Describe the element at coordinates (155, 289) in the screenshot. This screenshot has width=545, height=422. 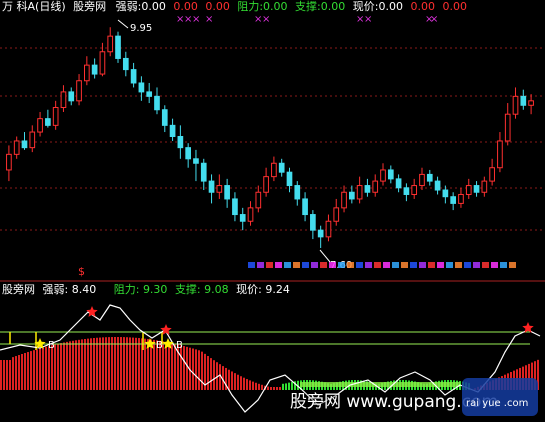
I see `indicator-resistance-value: 9.30` at that location.